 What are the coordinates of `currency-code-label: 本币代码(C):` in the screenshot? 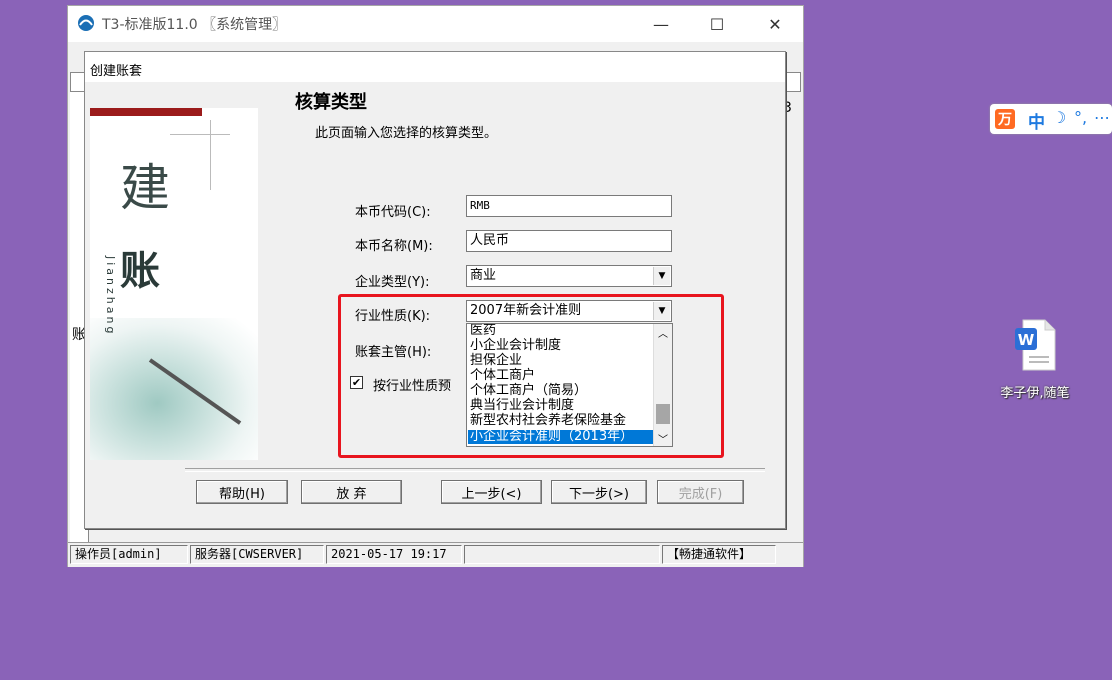 It's located at (393, 212).